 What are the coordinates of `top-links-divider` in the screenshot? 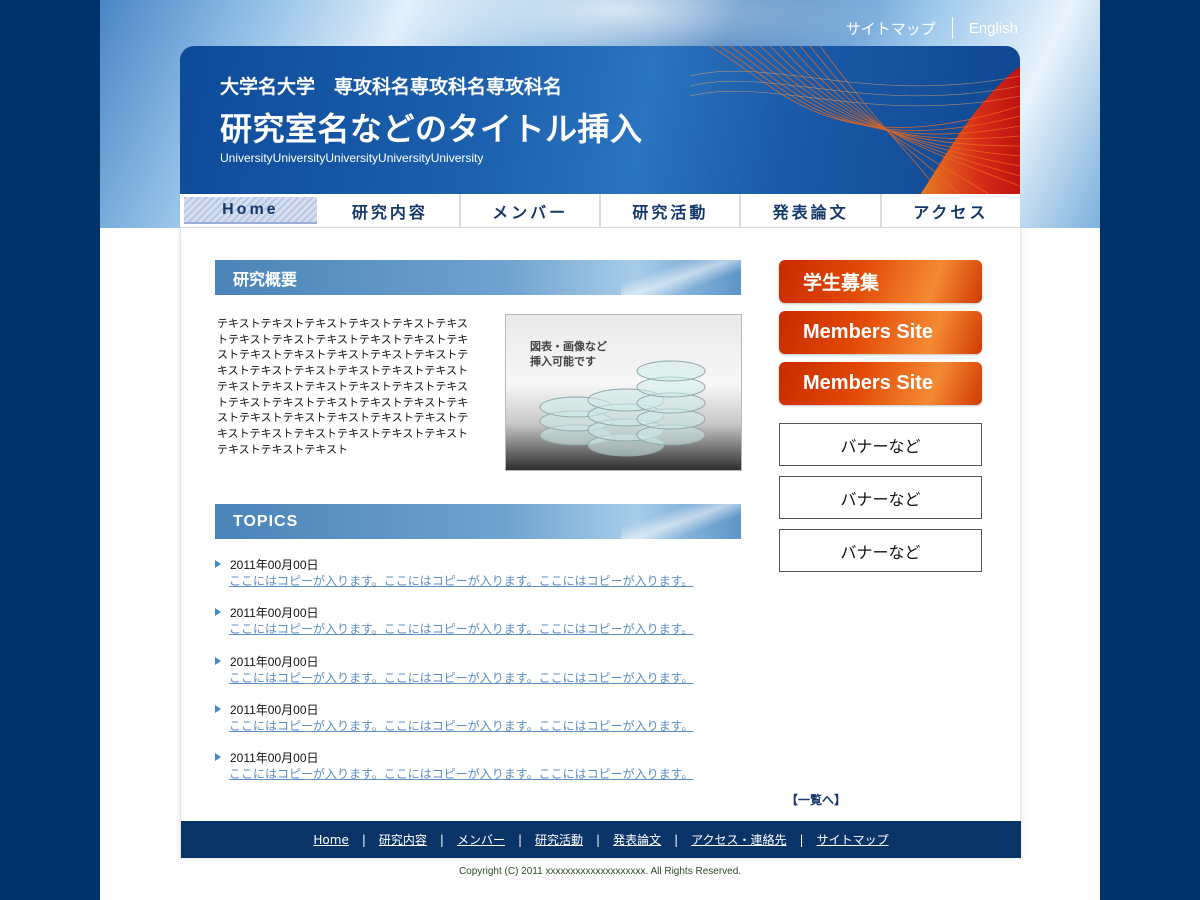 It's located at (952, 28).